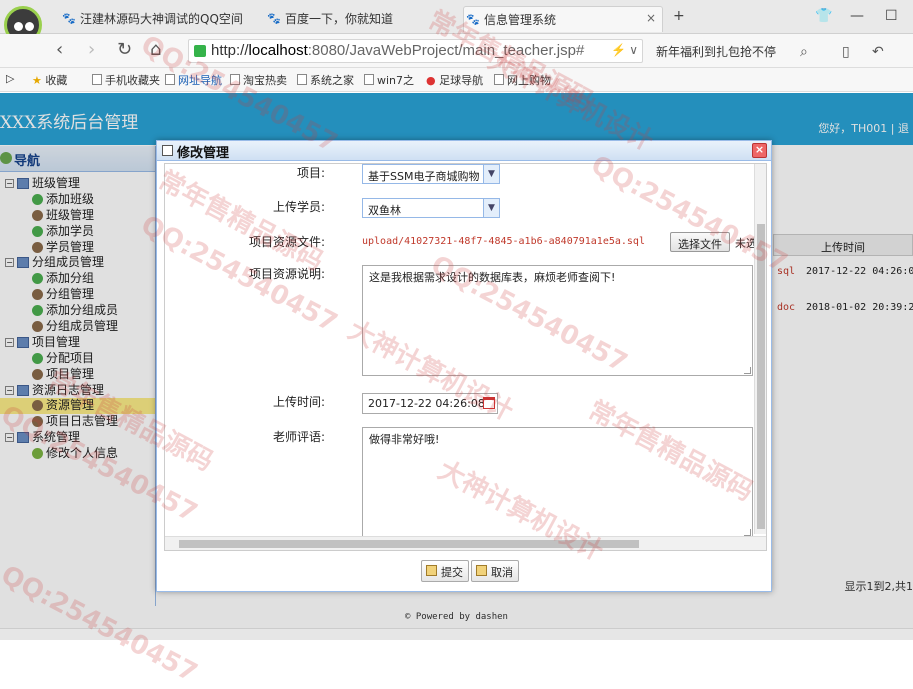 This screenshot has width=913, height=689. Describe the element at coordinates (759, 150) in the screenshot. I see `close-icon: ×` at that location.